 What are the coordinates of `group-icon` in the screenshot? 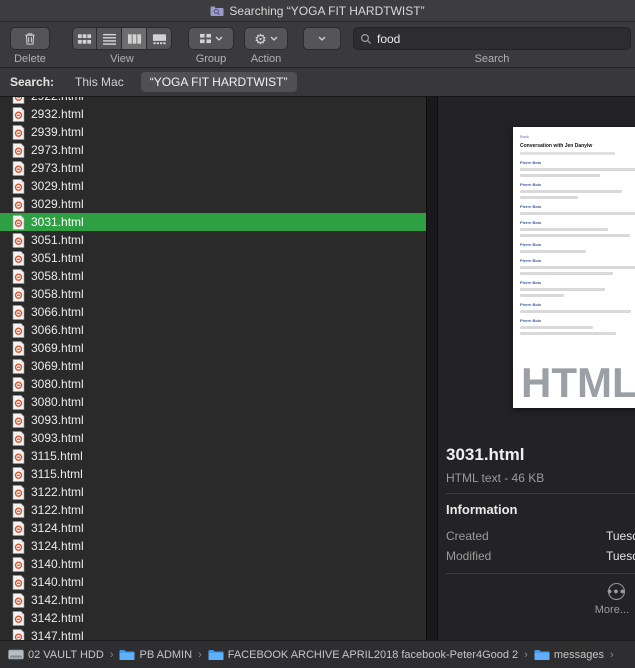 It's located at (205, 38).